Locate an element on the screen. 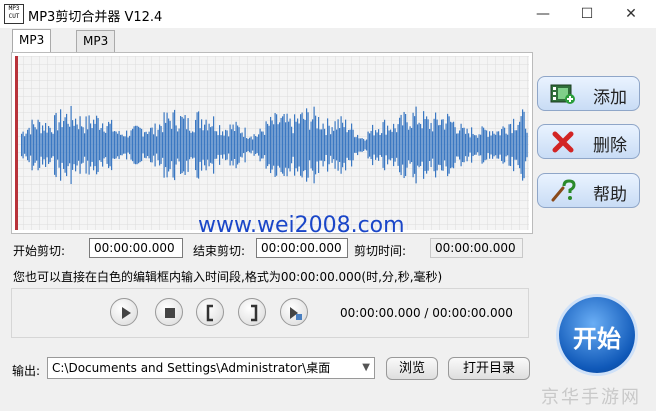 Image resolution: width=656 pixels, height=411 pixels. mark-start-icon is located at coordinates (209, 313).